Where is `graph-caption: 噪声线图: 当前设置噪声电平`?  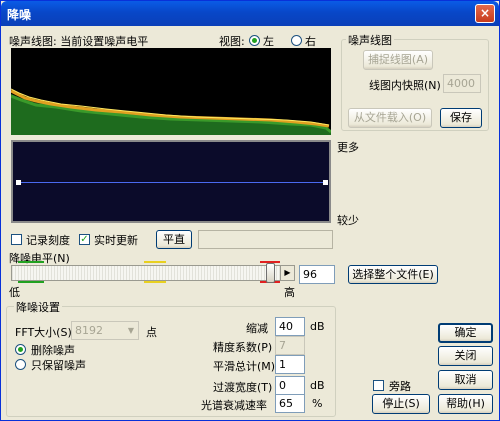 graph-caption: 噪声线图: 当前设置噪声电平 is located at coordinates (79, 41).